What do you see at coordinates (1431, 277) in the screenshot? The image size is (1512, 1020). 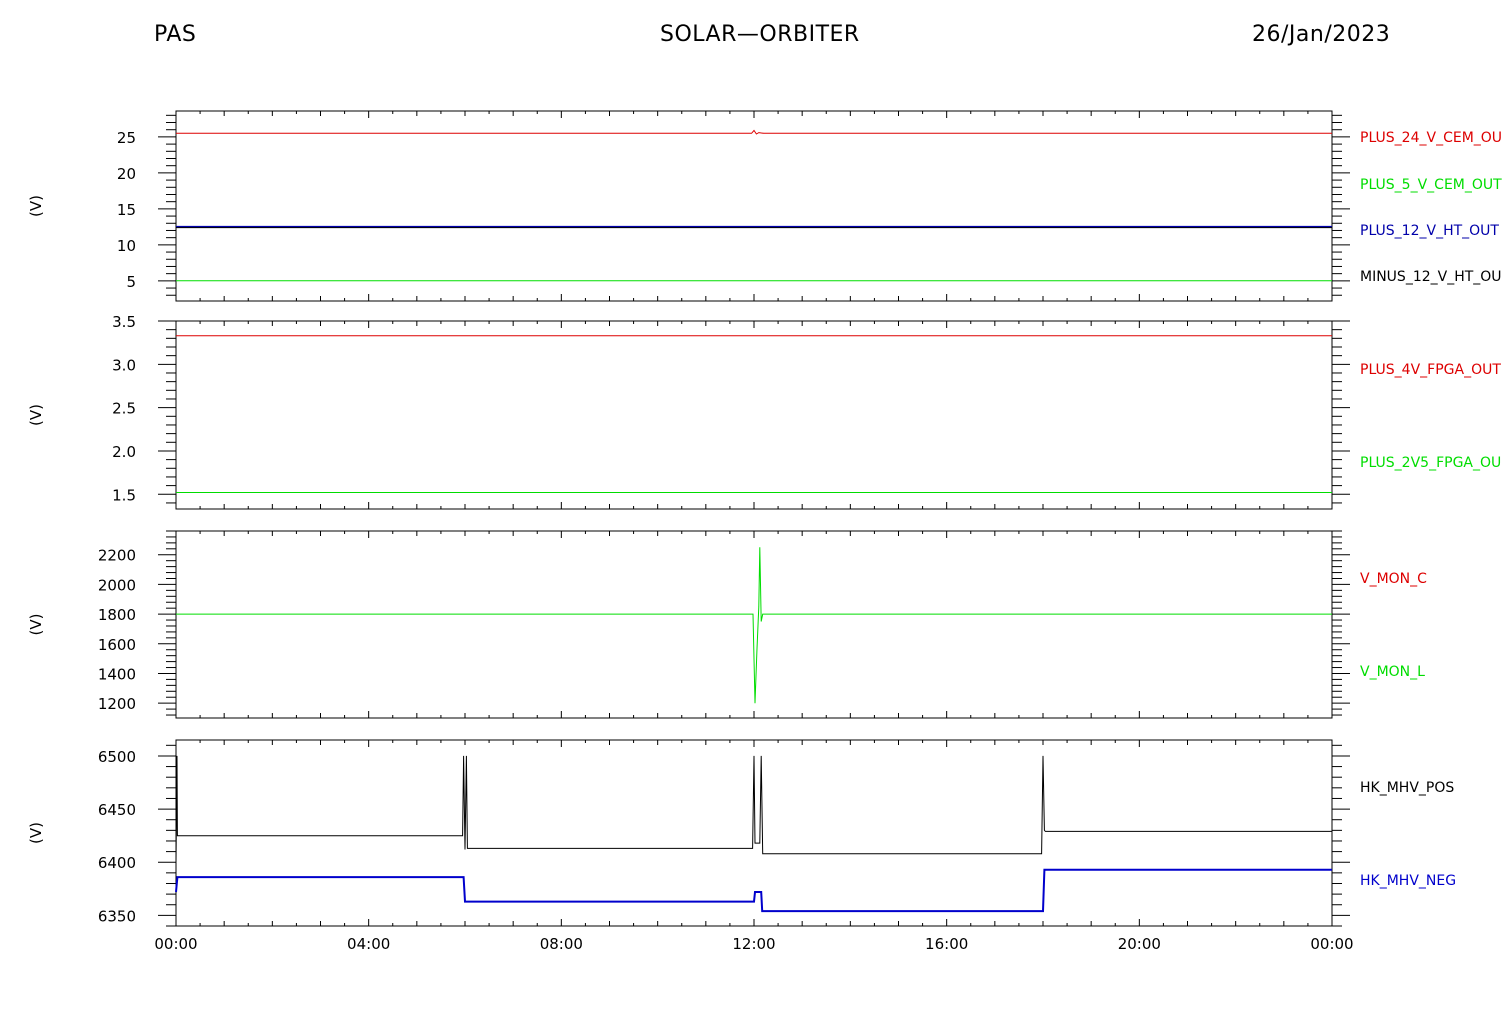 I see `series-label: MINUS_12_V_HT_OU` at bounding box center [1431, 277].